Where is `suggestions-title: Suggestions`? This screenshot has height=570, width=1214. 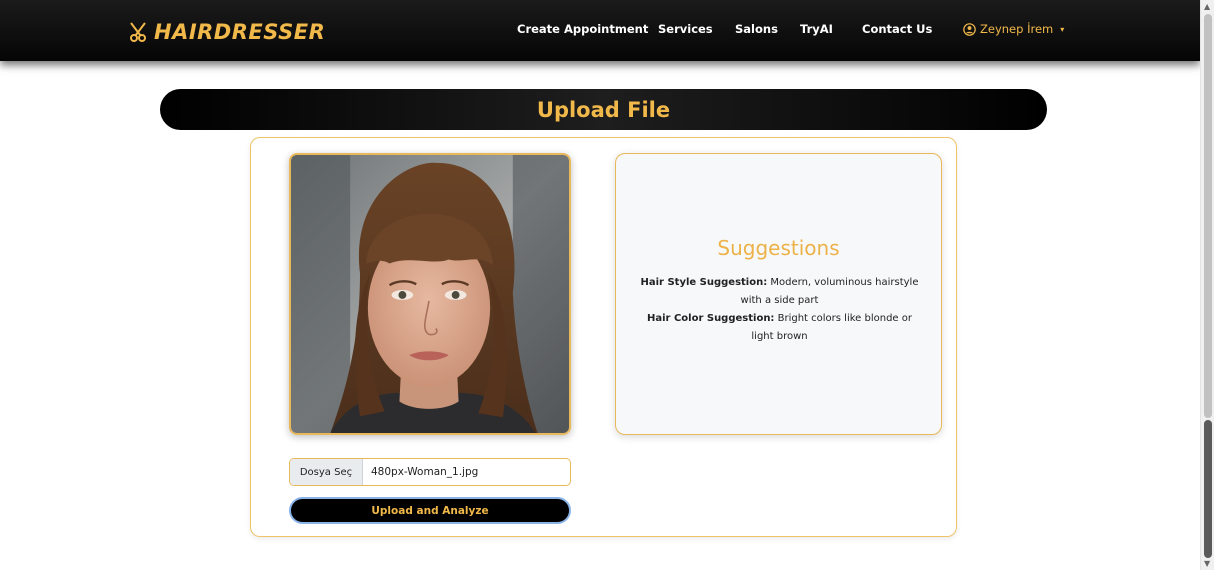 suggestions-title: Suggestions is located at coordinates (778, 248).